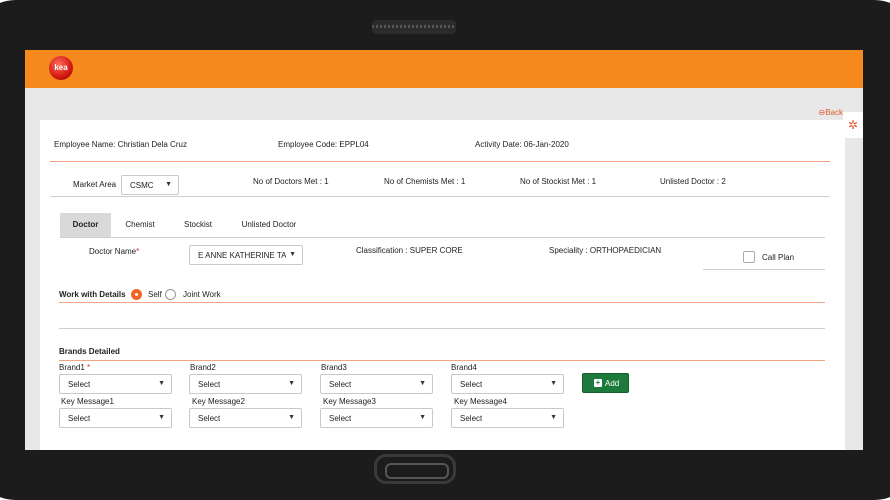 The width and height of the screenshot is (890, 500). Describe the element at coordinates (598, 382) in the screenshot. I see `plus-icon: +` at that location.